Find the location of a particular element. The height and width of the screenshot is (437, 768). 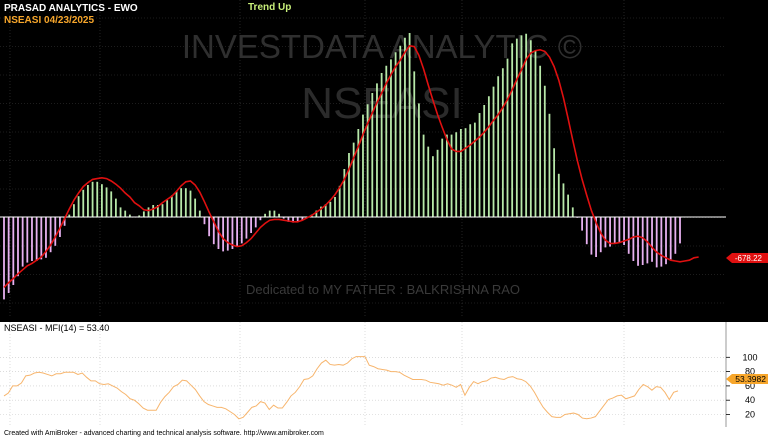

panel-separator is located at coordinates (384, 319).